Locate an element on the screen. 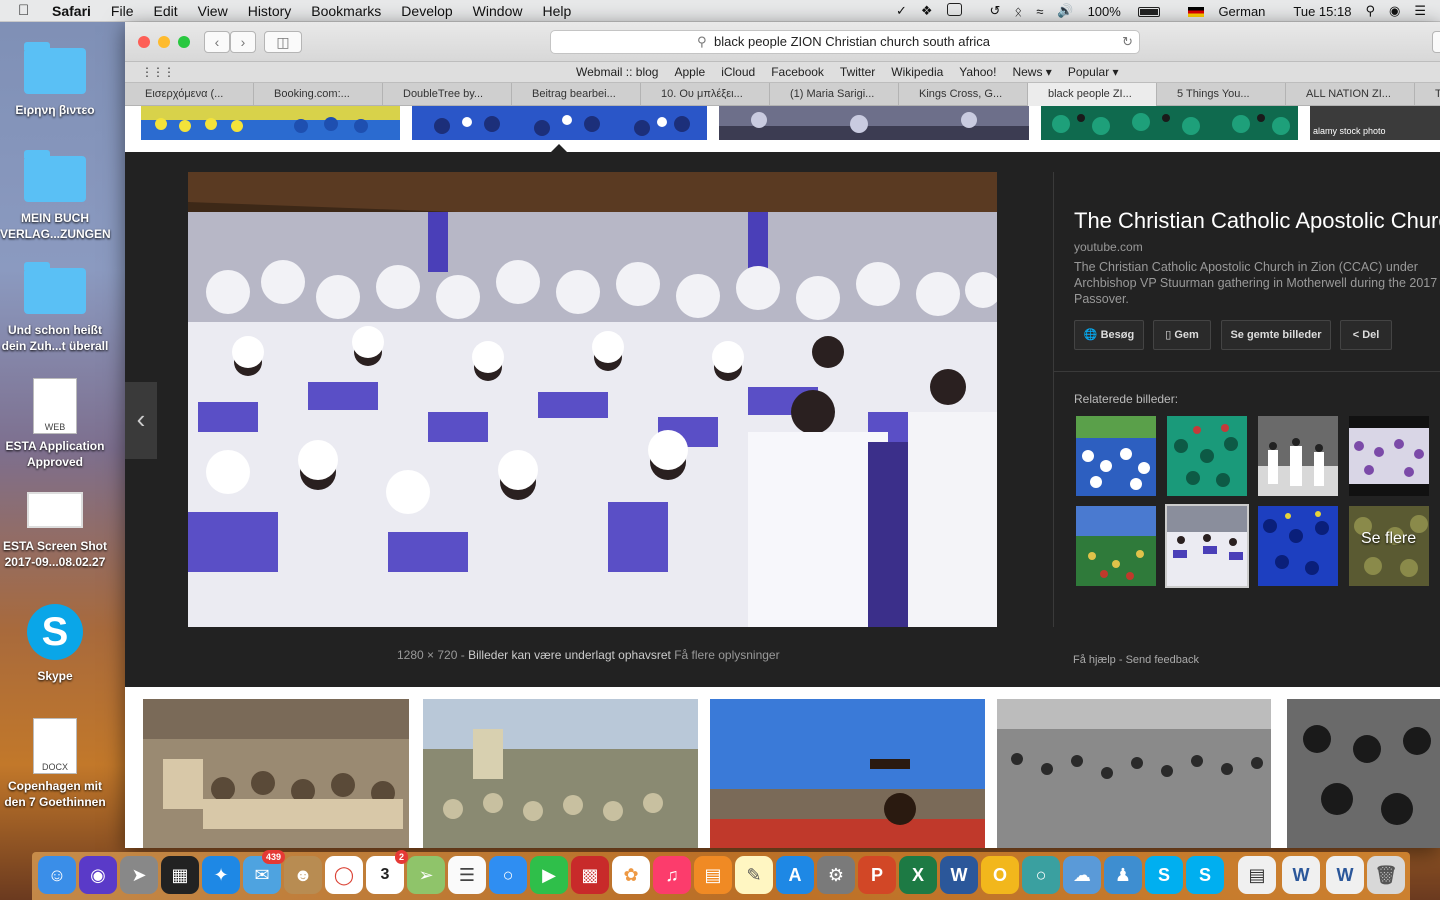  sidebar-button: ◫ is located at coordinates (283, 42).